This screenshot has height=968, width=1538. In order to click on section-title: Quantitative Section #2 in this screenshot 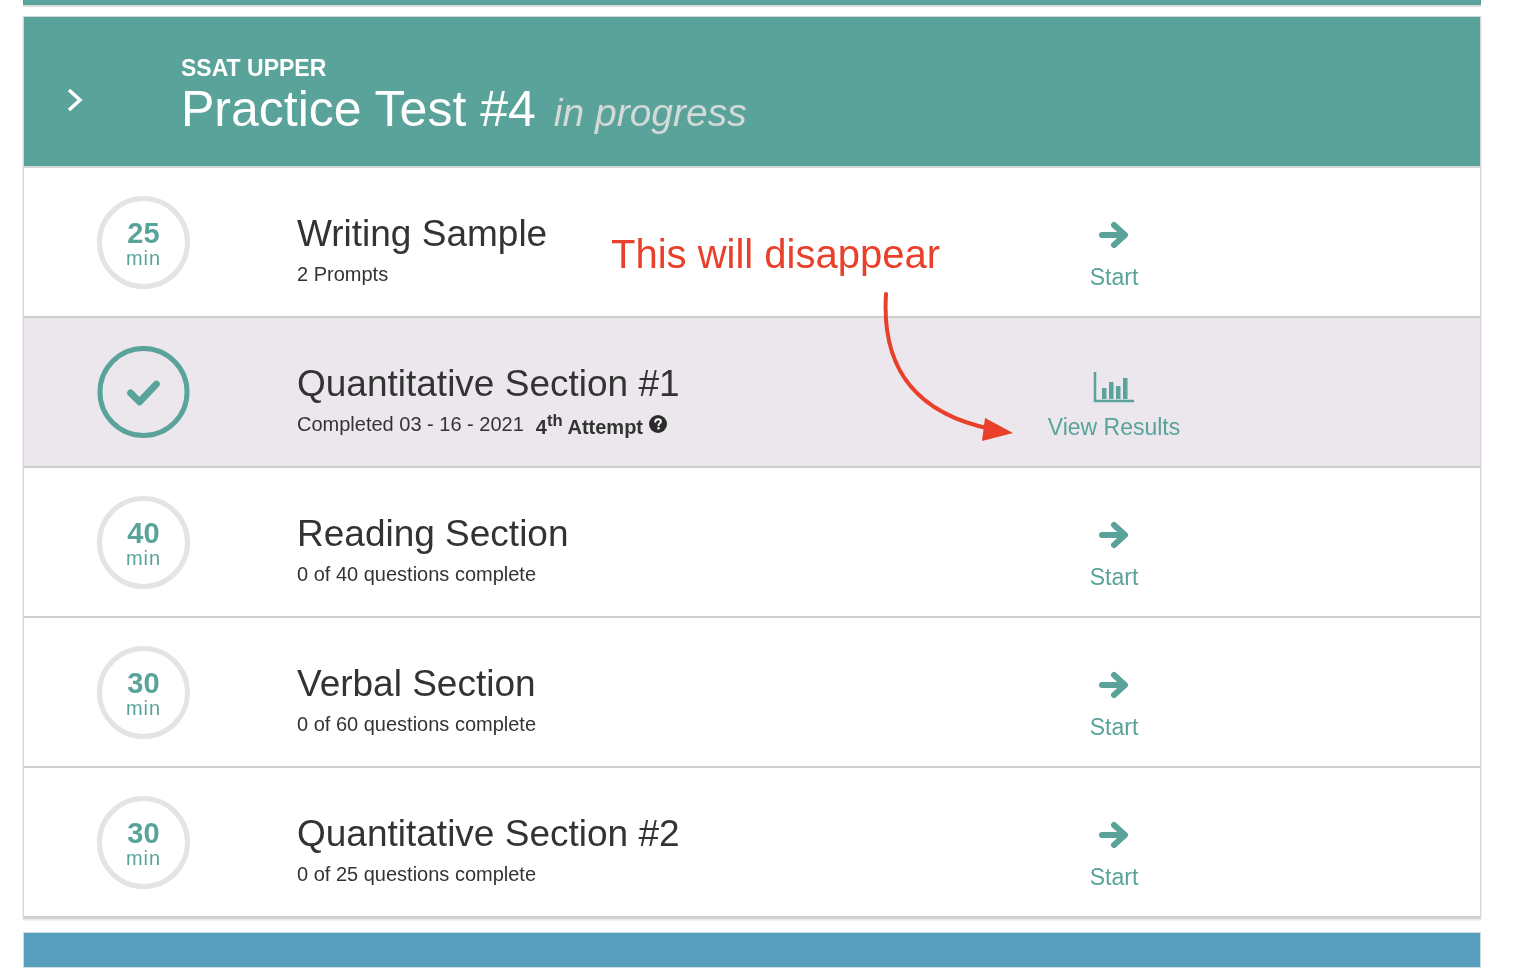, I will do `click(488, 834)`.